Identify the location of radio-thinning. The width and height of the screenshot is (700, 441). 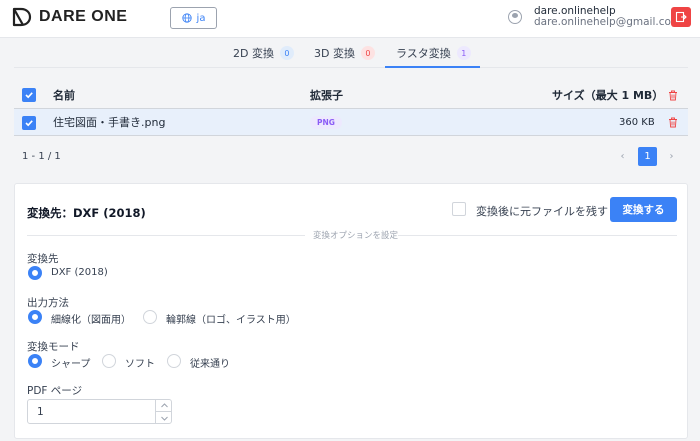
(35, 317).